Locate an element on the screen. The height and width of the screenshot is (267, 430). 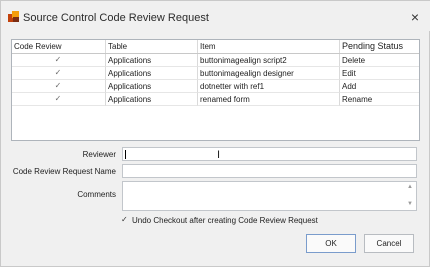
column-header-item: Item is located at coordinates (269, 46).